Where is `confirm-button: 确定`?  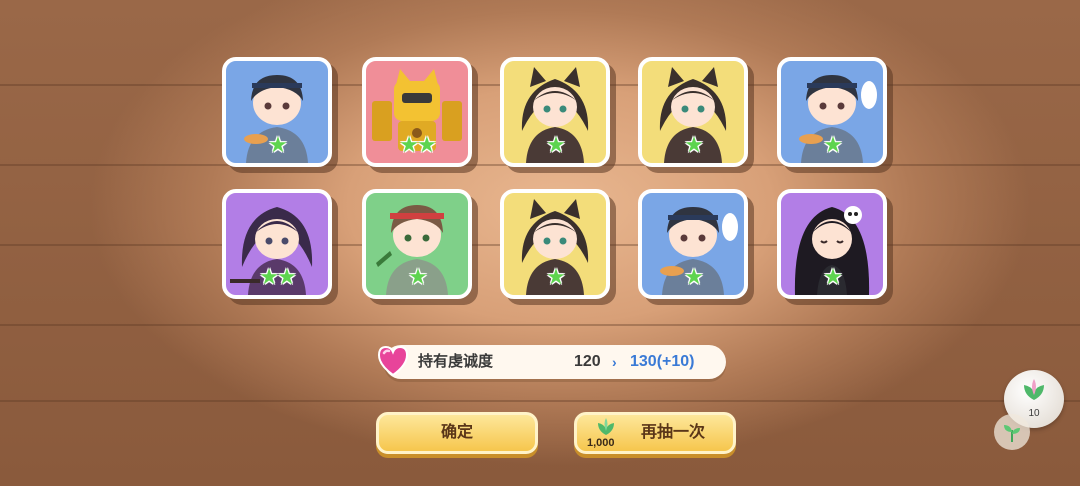 confirm-button: 确定 is located at coordinates (457, 433).